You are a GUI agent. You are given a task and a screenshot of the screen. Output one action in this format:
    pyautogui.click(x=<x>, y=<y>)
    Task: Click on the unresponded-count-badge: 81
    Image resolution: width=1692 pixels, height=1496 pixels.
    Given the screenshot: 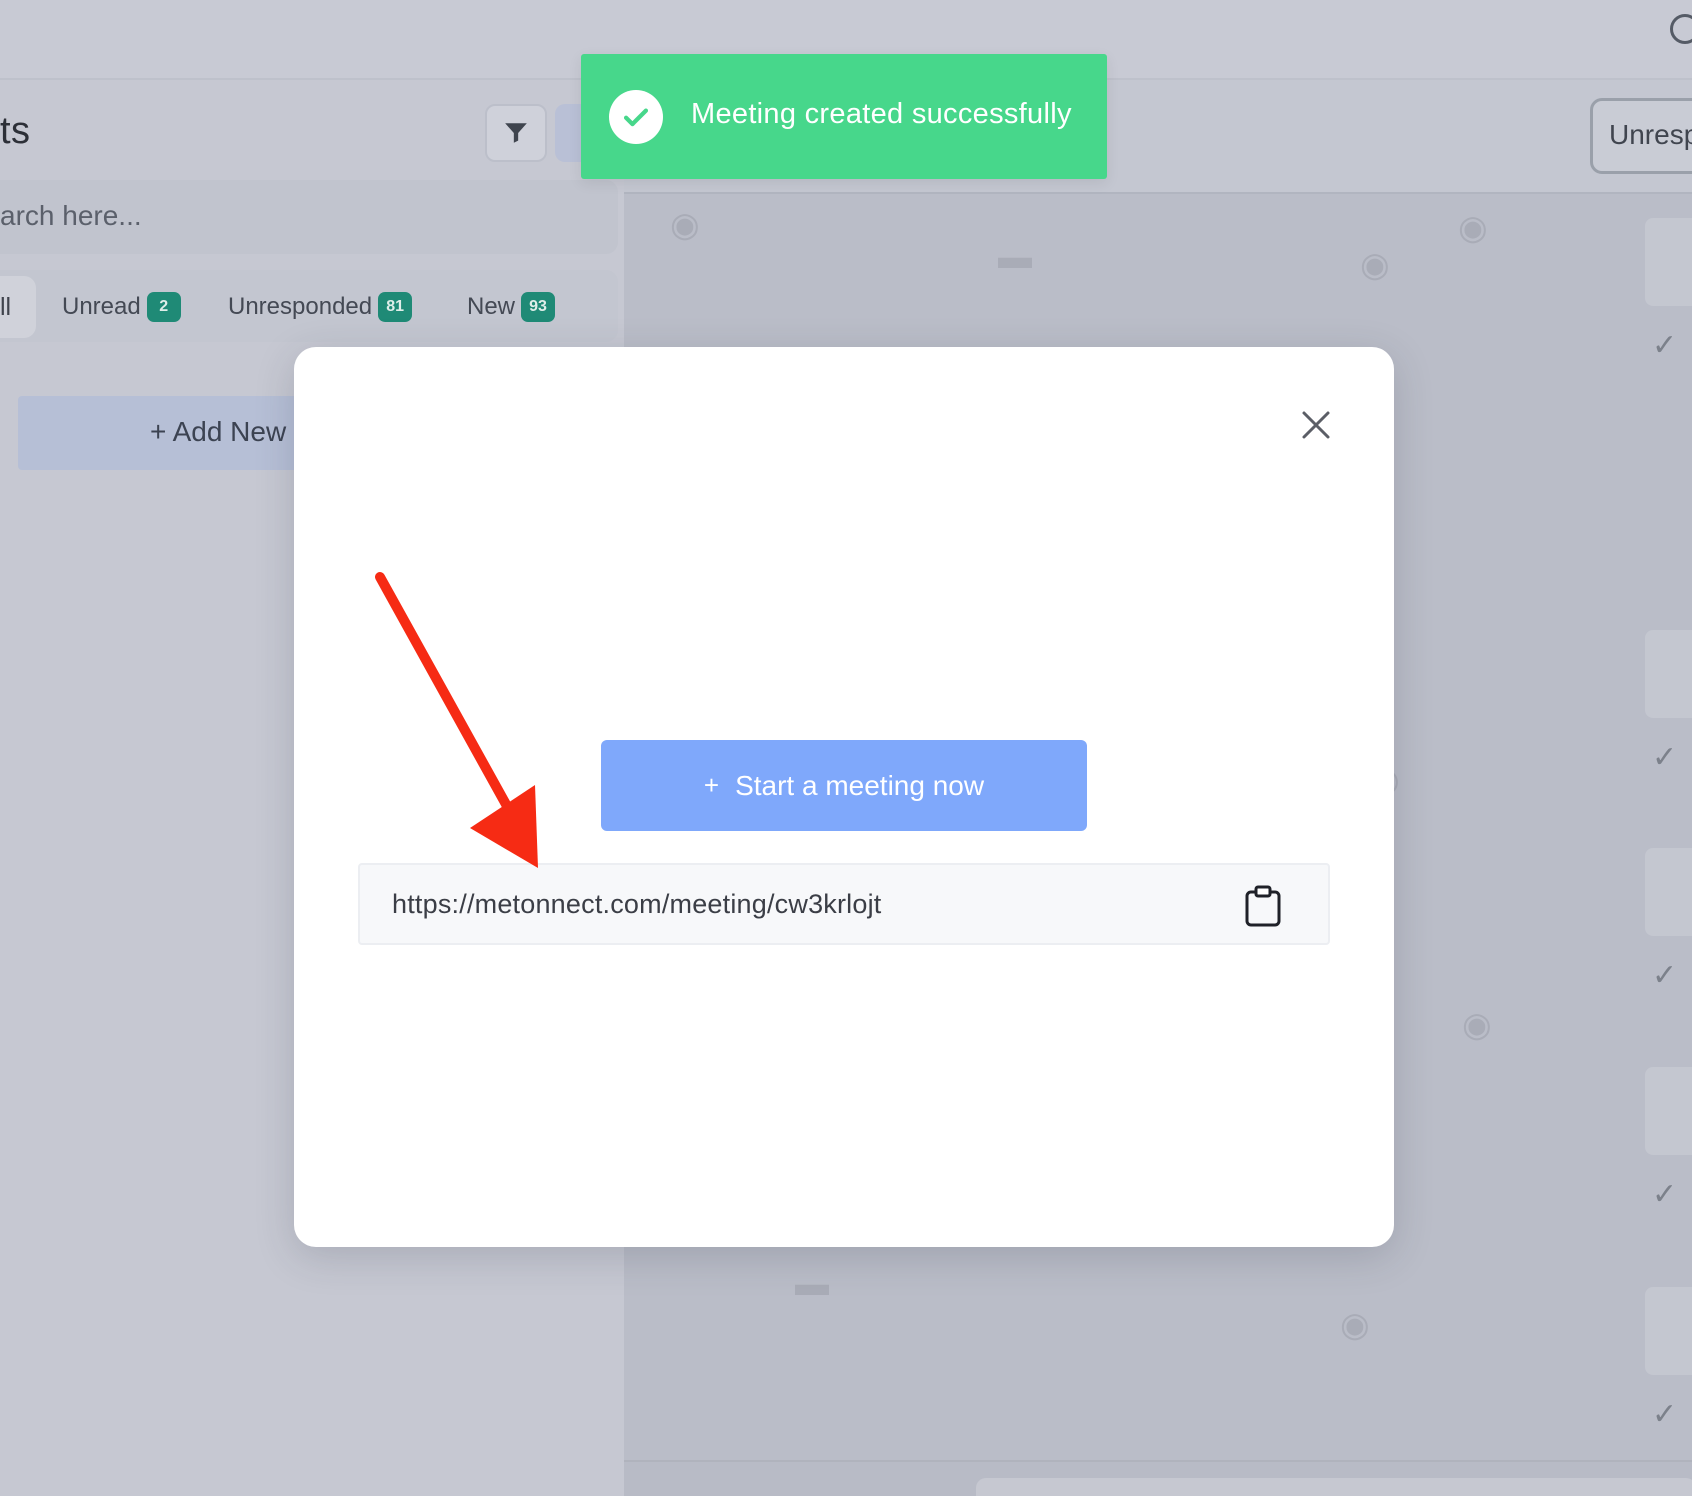 What is the action you would take?
    pyautogui.click(x=395, y=307)
    